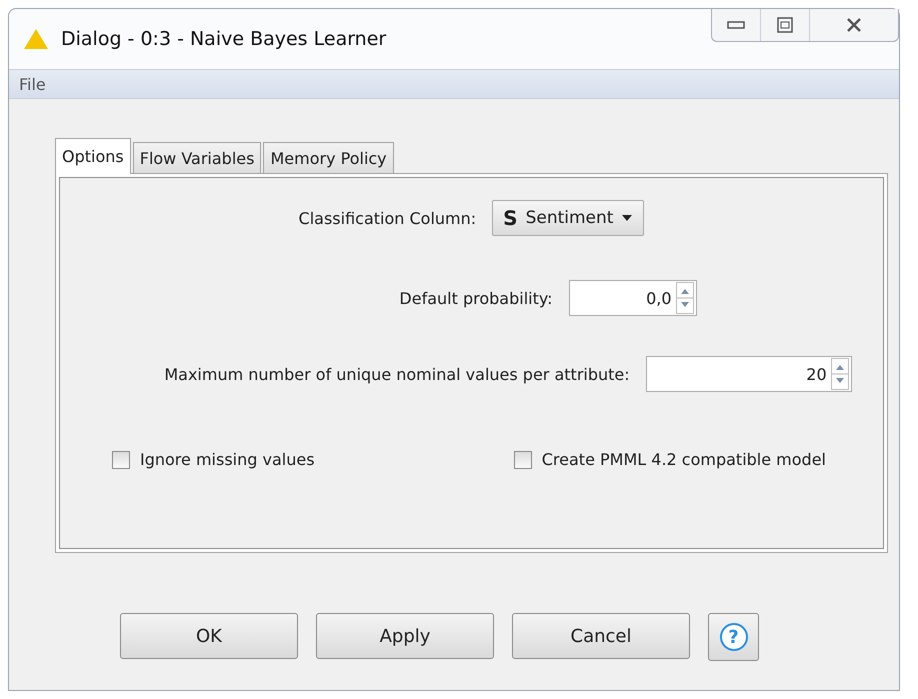  Describe the element at coordinates (227, 459) in the screenshot. I see `checkbox-label: Ignore missing values` at that location.